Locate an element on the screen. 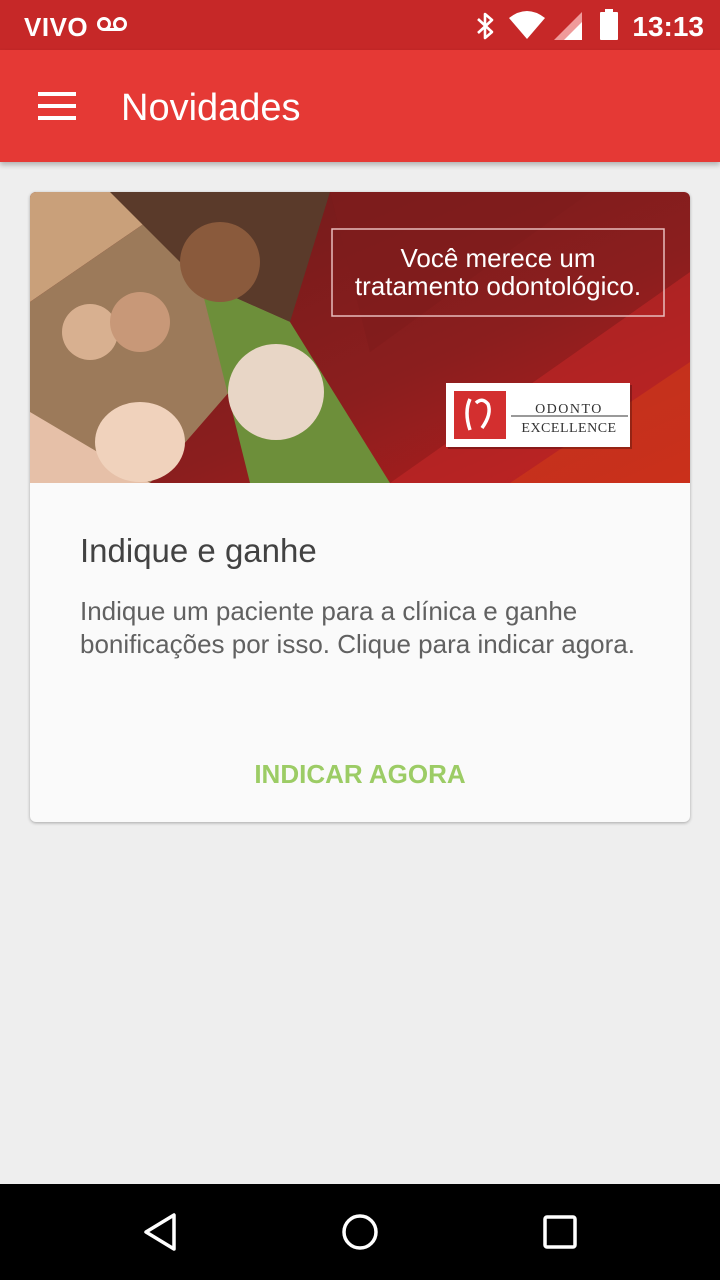 This screenshot has height=1280, width=720. bluetooth-icon is located at coordinates (485, 26).